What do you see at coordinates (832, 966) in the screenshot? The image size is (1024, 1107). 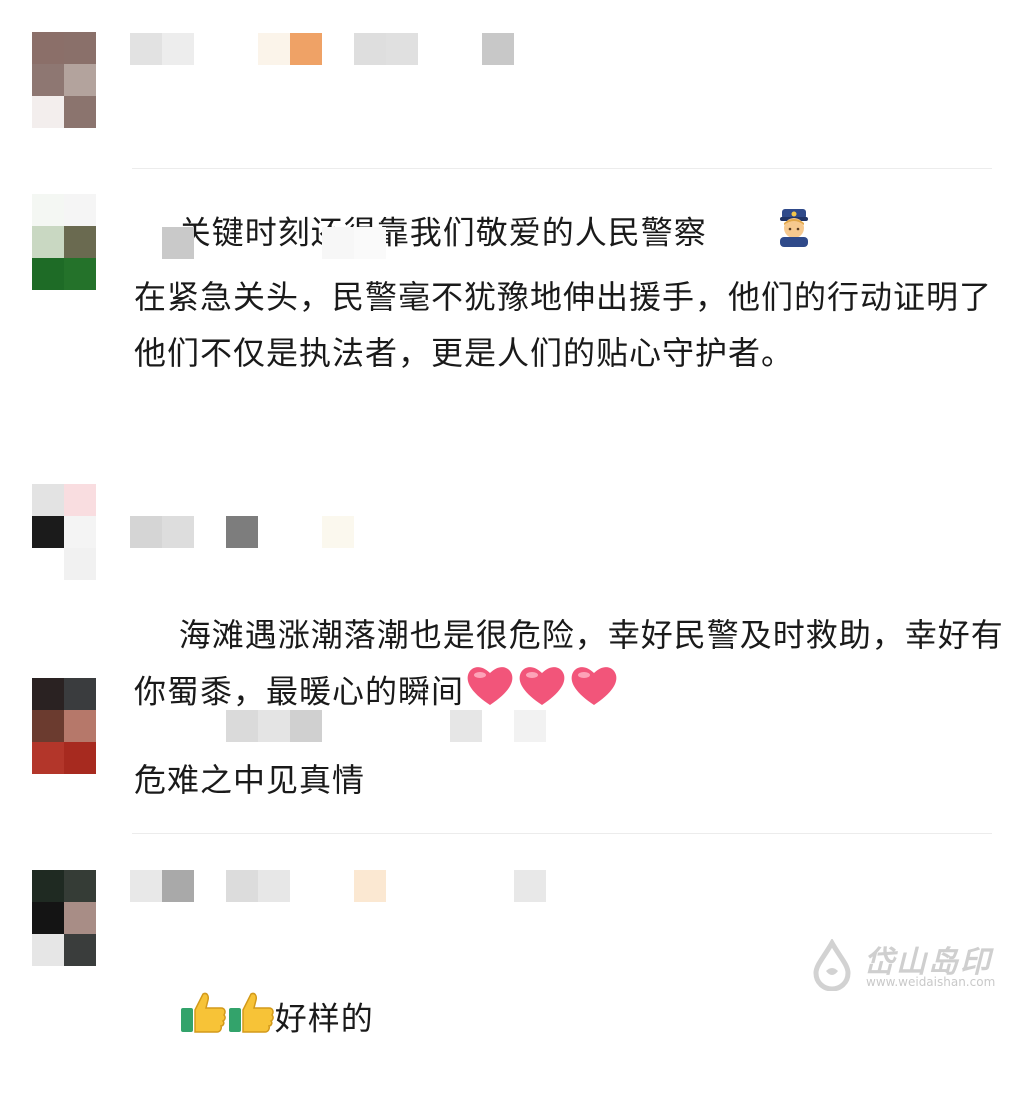 I see `droplet-logo-icon` at bounding box center [832, 966].